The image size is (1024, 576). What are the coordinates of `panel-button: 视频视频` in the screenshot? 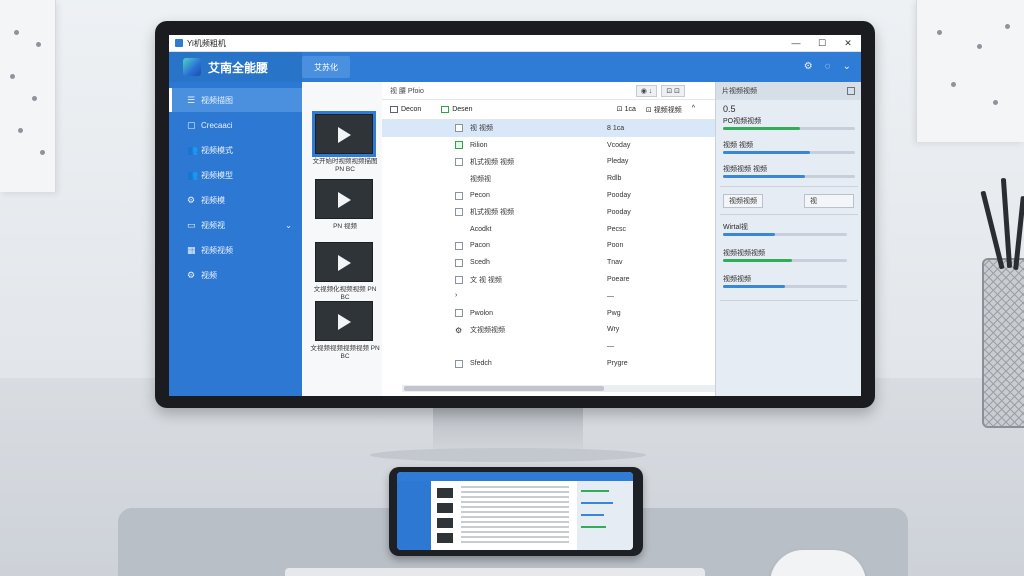 It's located at (743, 201).